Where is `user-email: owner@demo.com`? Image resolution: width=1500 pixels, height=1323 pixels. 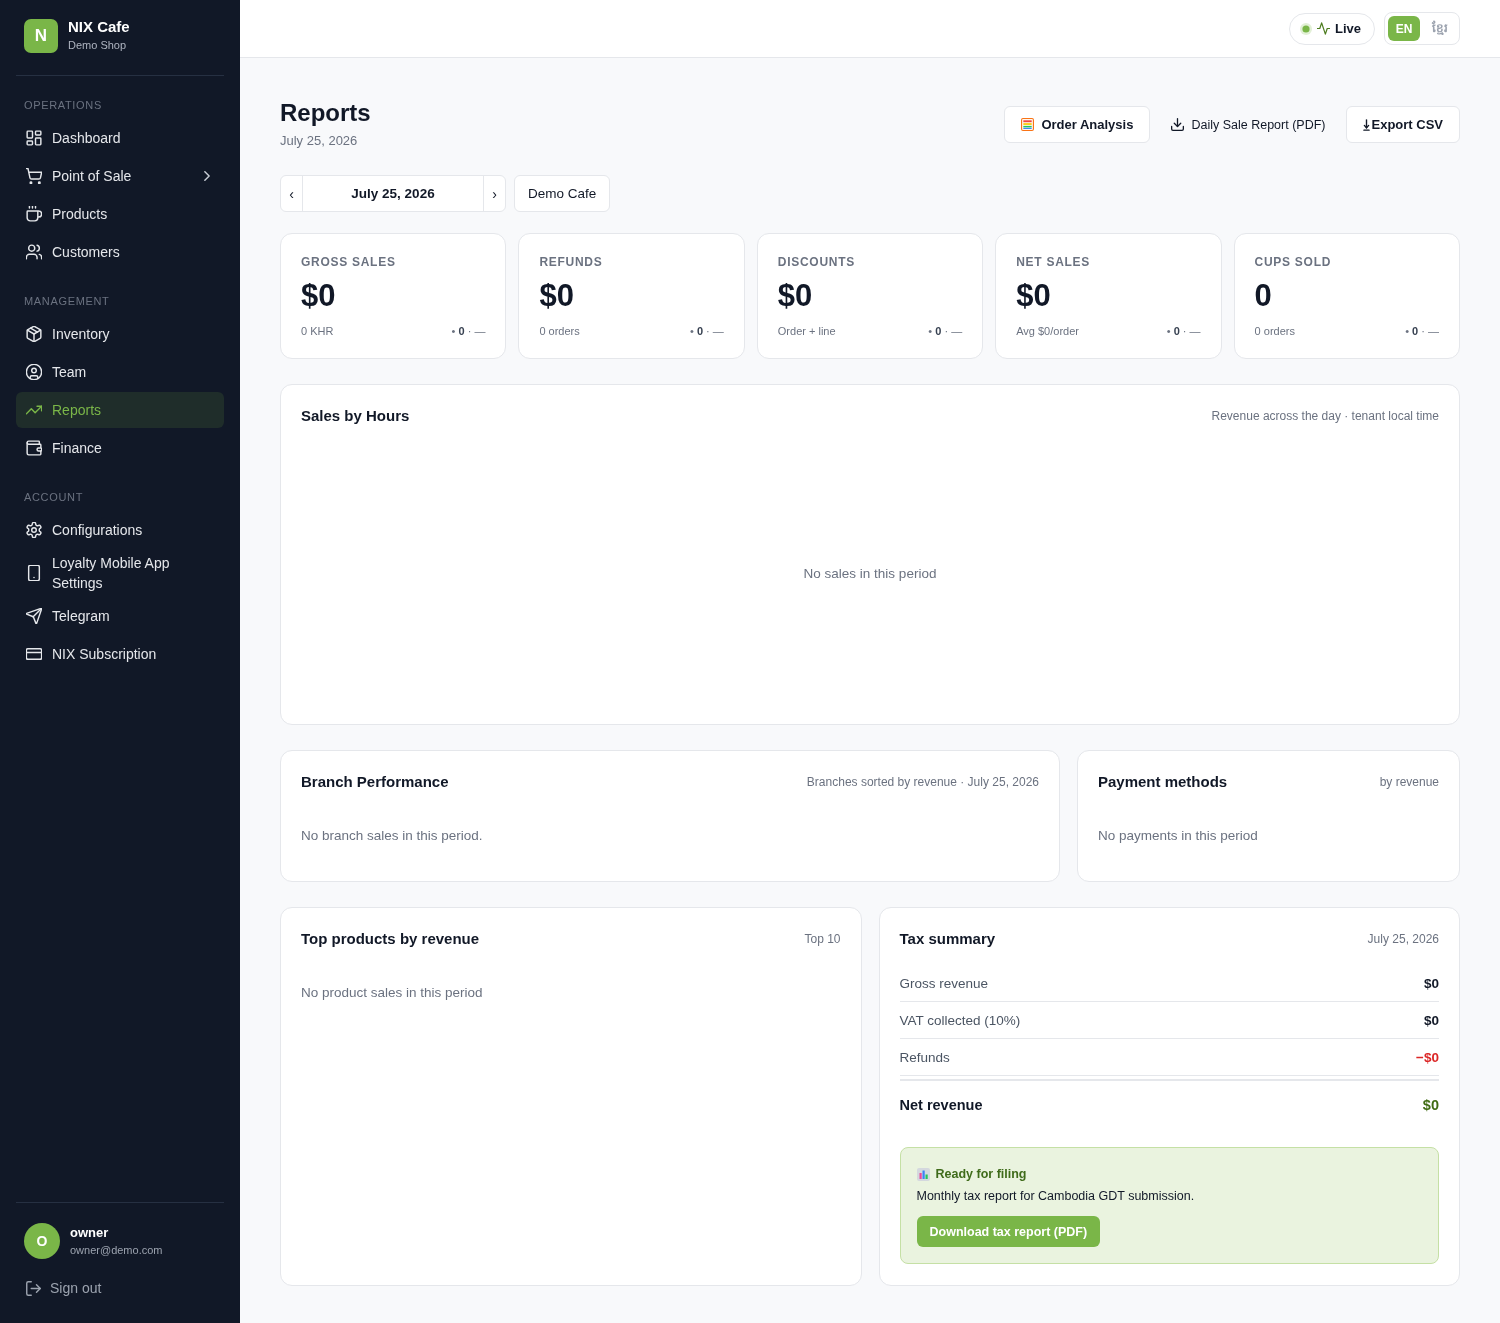 user-email: owner@demo.com is located at coordinates (116, 1250).